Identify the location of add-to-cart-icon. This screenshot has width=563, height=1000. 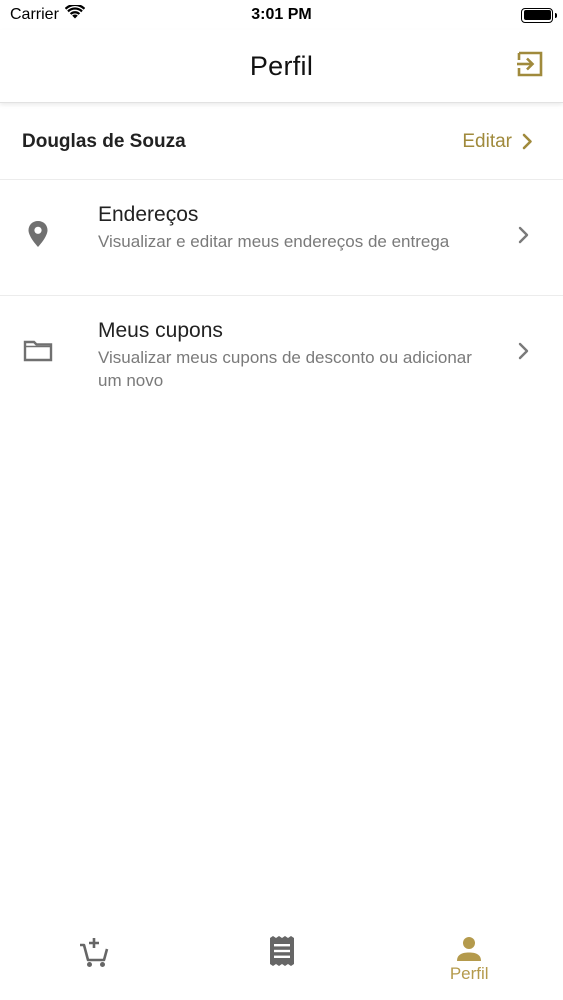
(94, 952).